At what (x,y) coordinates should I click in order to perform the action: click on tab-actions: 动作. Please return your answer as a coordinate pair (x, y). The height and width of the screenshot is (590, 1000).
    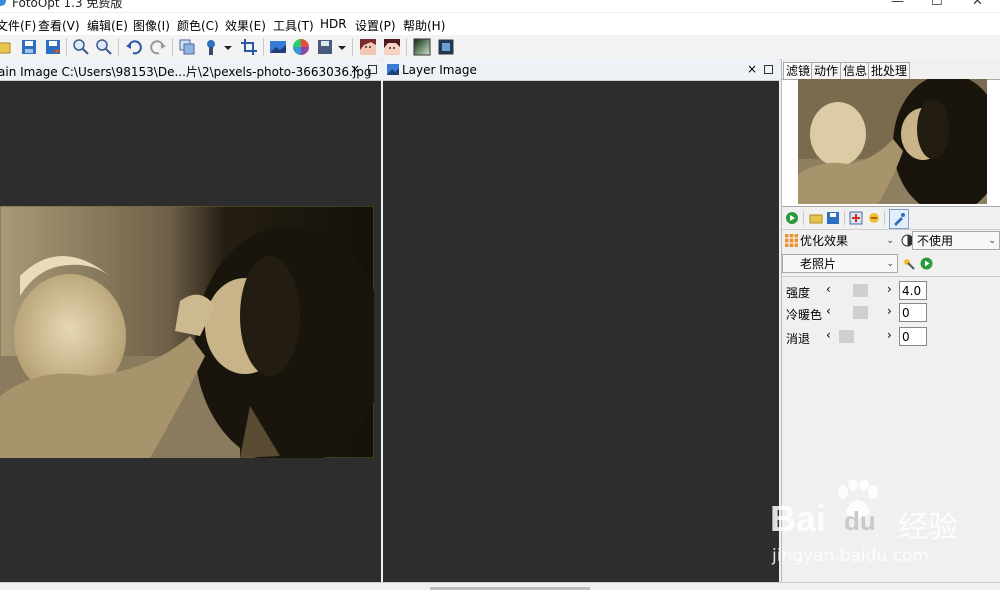
    Looking at the image, I should click on (826, 70).